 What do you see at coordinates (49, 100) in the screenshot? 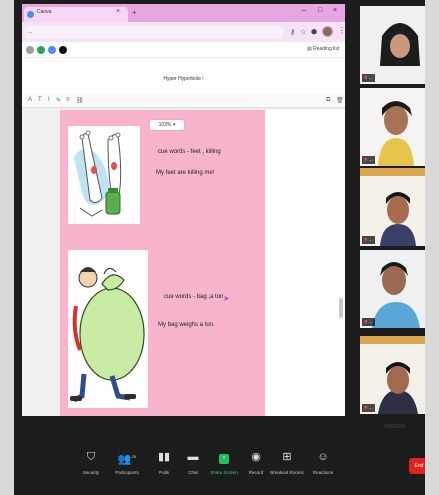
I see `italic-icon: I` at bounding box center [49, 100].